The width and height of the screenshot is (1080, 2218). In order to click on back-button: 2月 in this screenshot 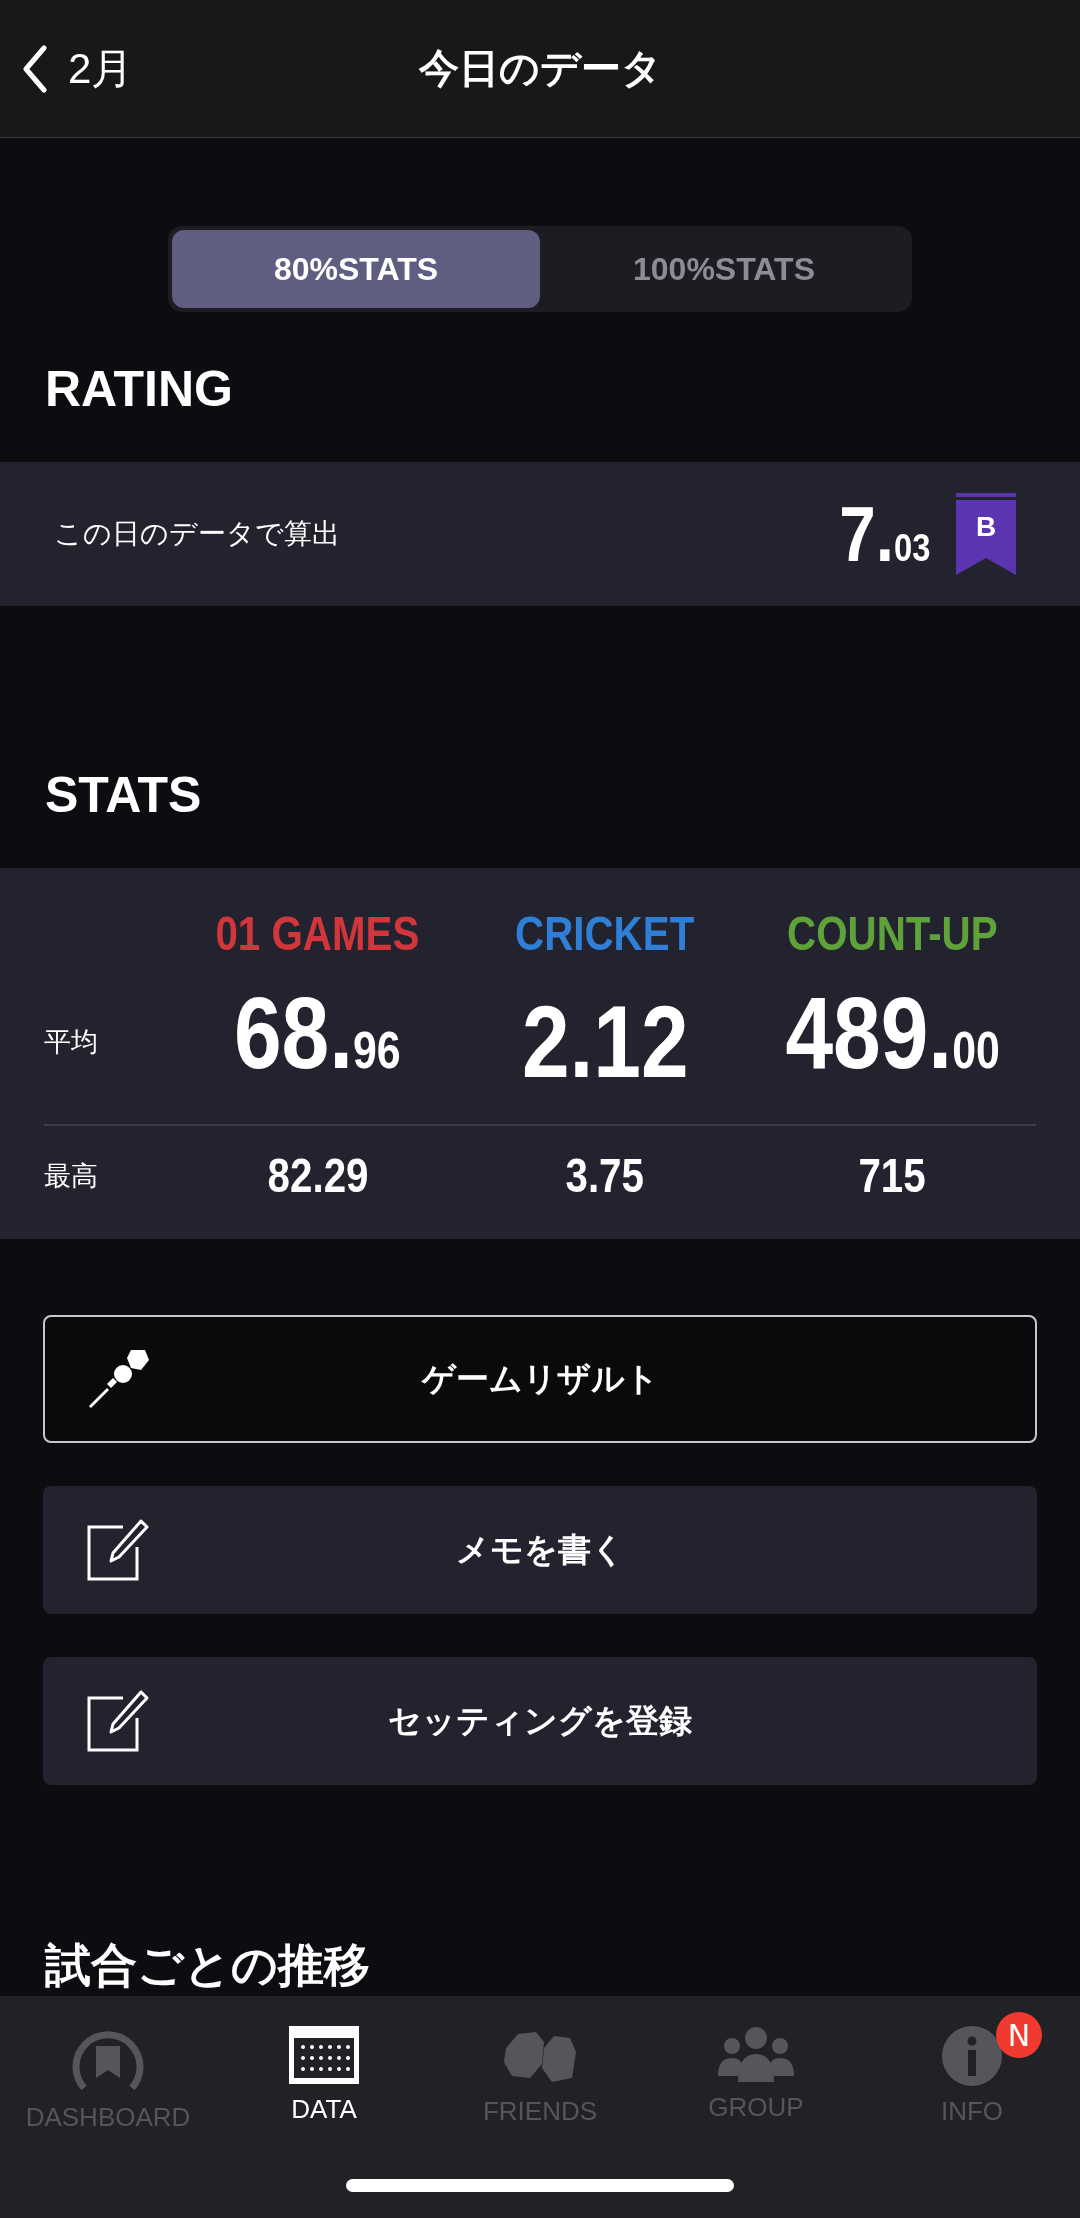, I will do `click(67, 68)`.